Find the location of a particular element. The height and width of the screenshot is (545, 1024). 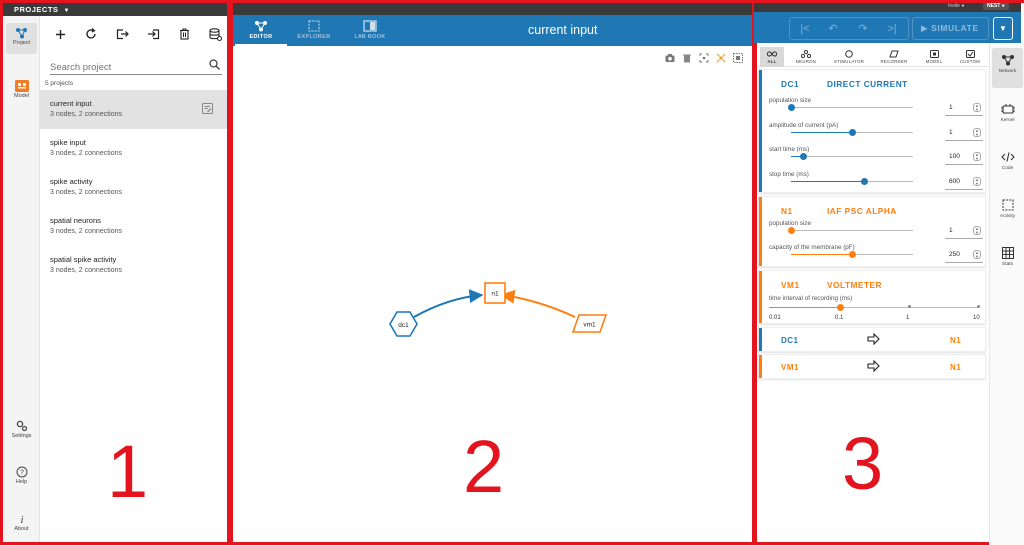

plus-icon is located at coordinates (60, 34).